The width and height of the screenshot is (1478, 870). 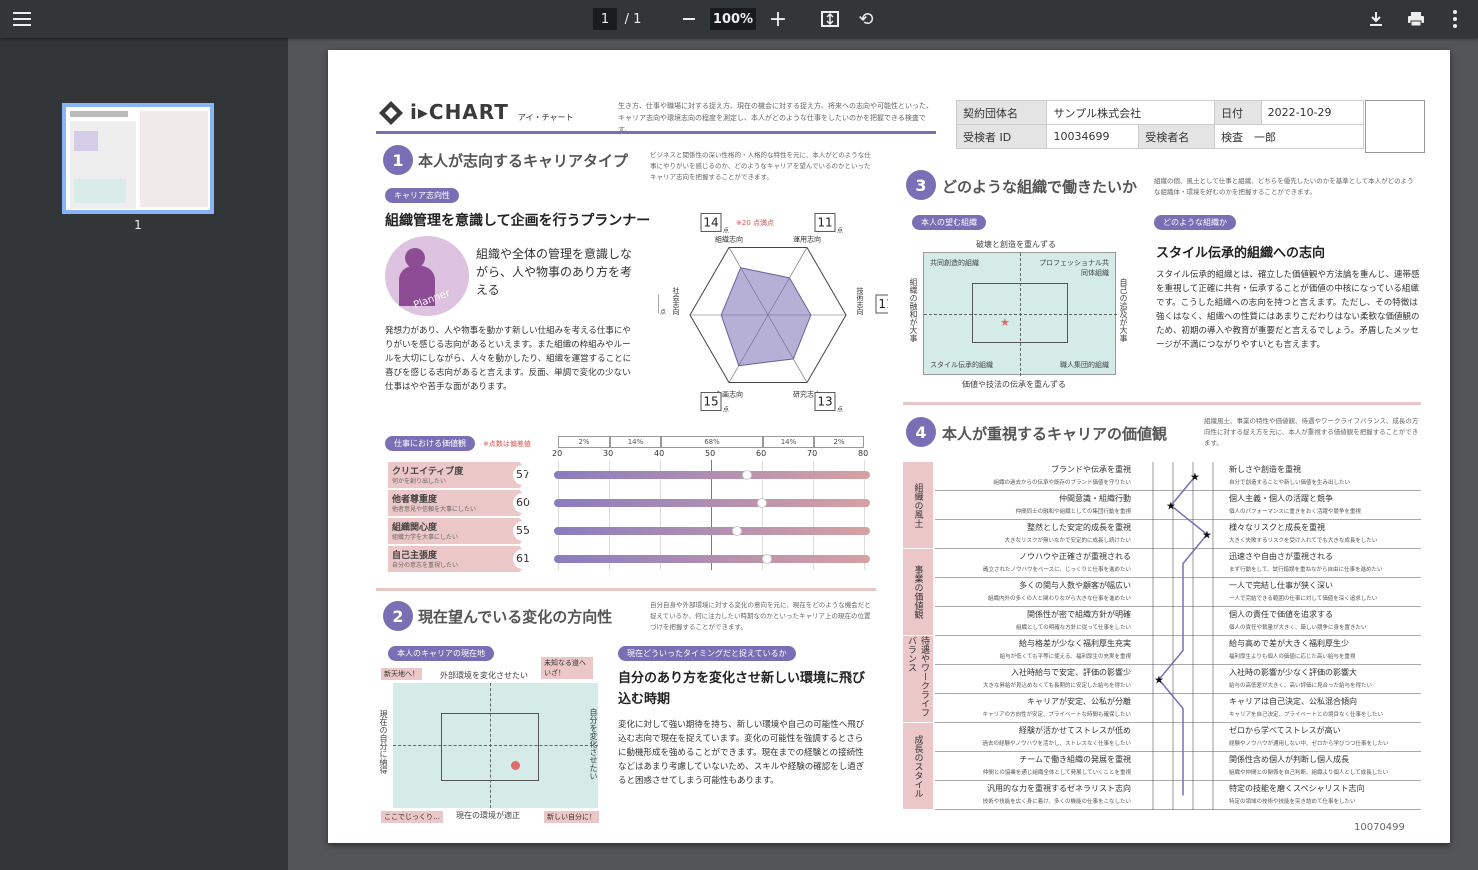 What do you see at coordinates (1297, 788) in the screenshot?
I see `right-value: 特定の技能を磨くスペシャリスト志向` at bounding box center [1297, 788].